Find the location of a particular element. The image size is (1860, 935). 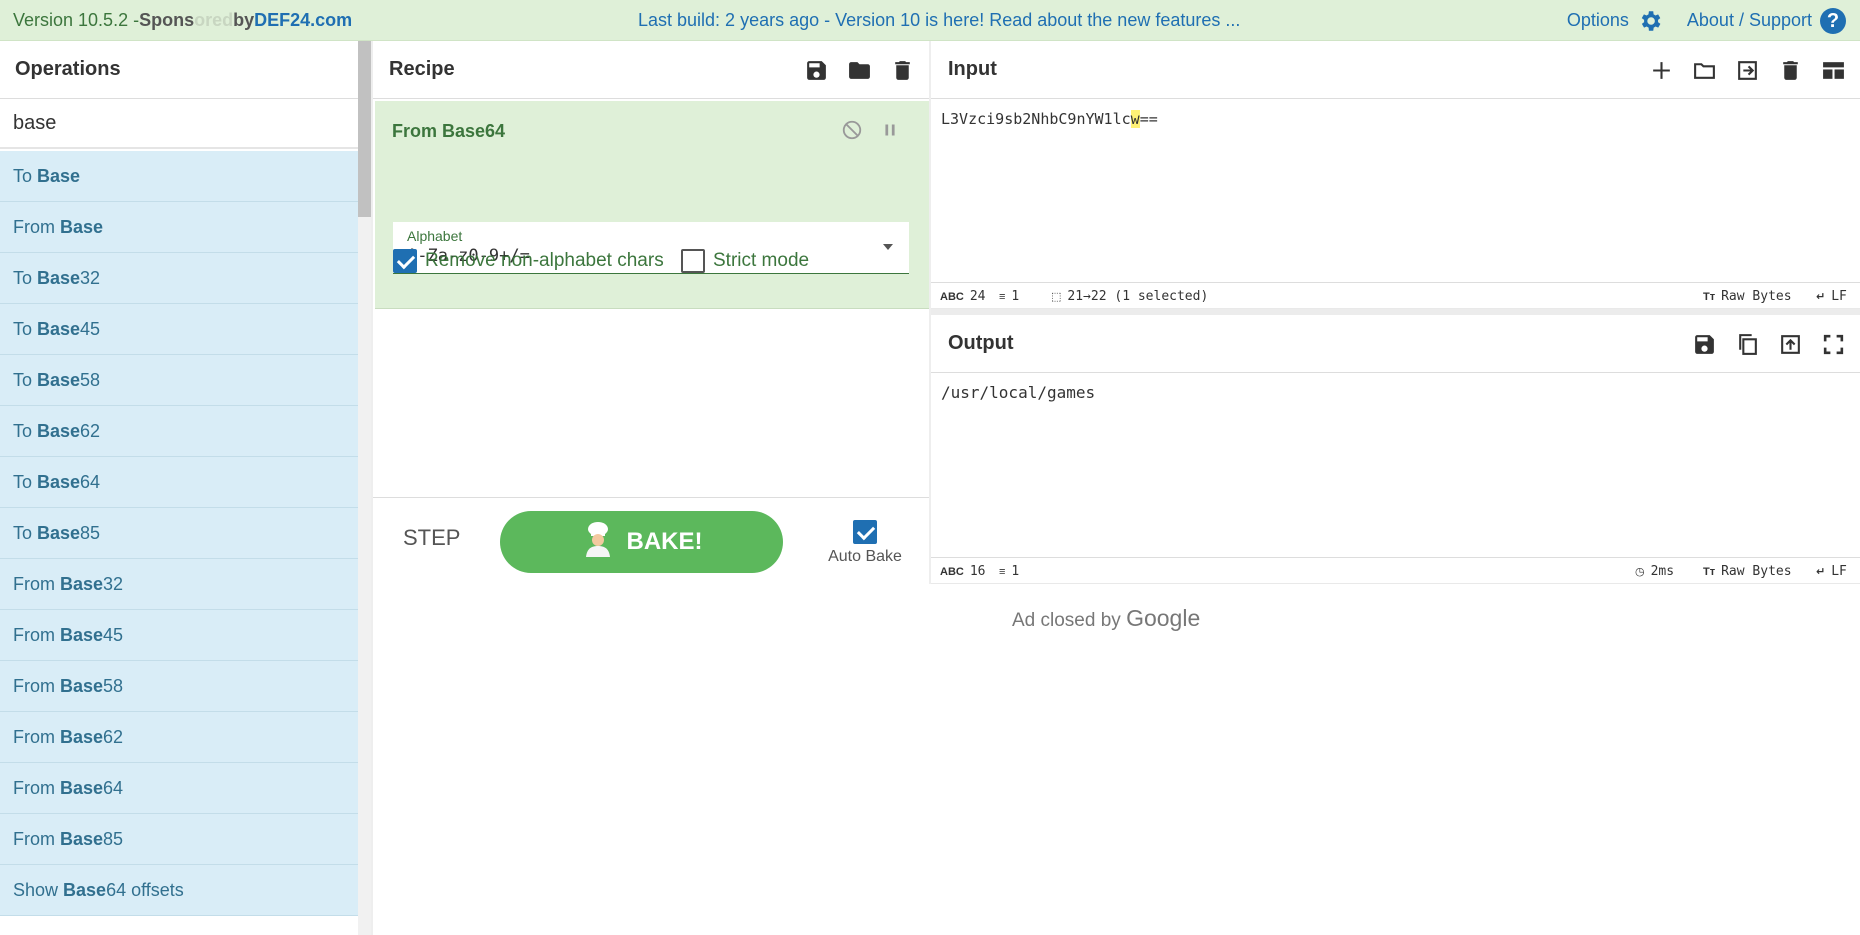

options-link: Options is located at coordinates (1598, 20).